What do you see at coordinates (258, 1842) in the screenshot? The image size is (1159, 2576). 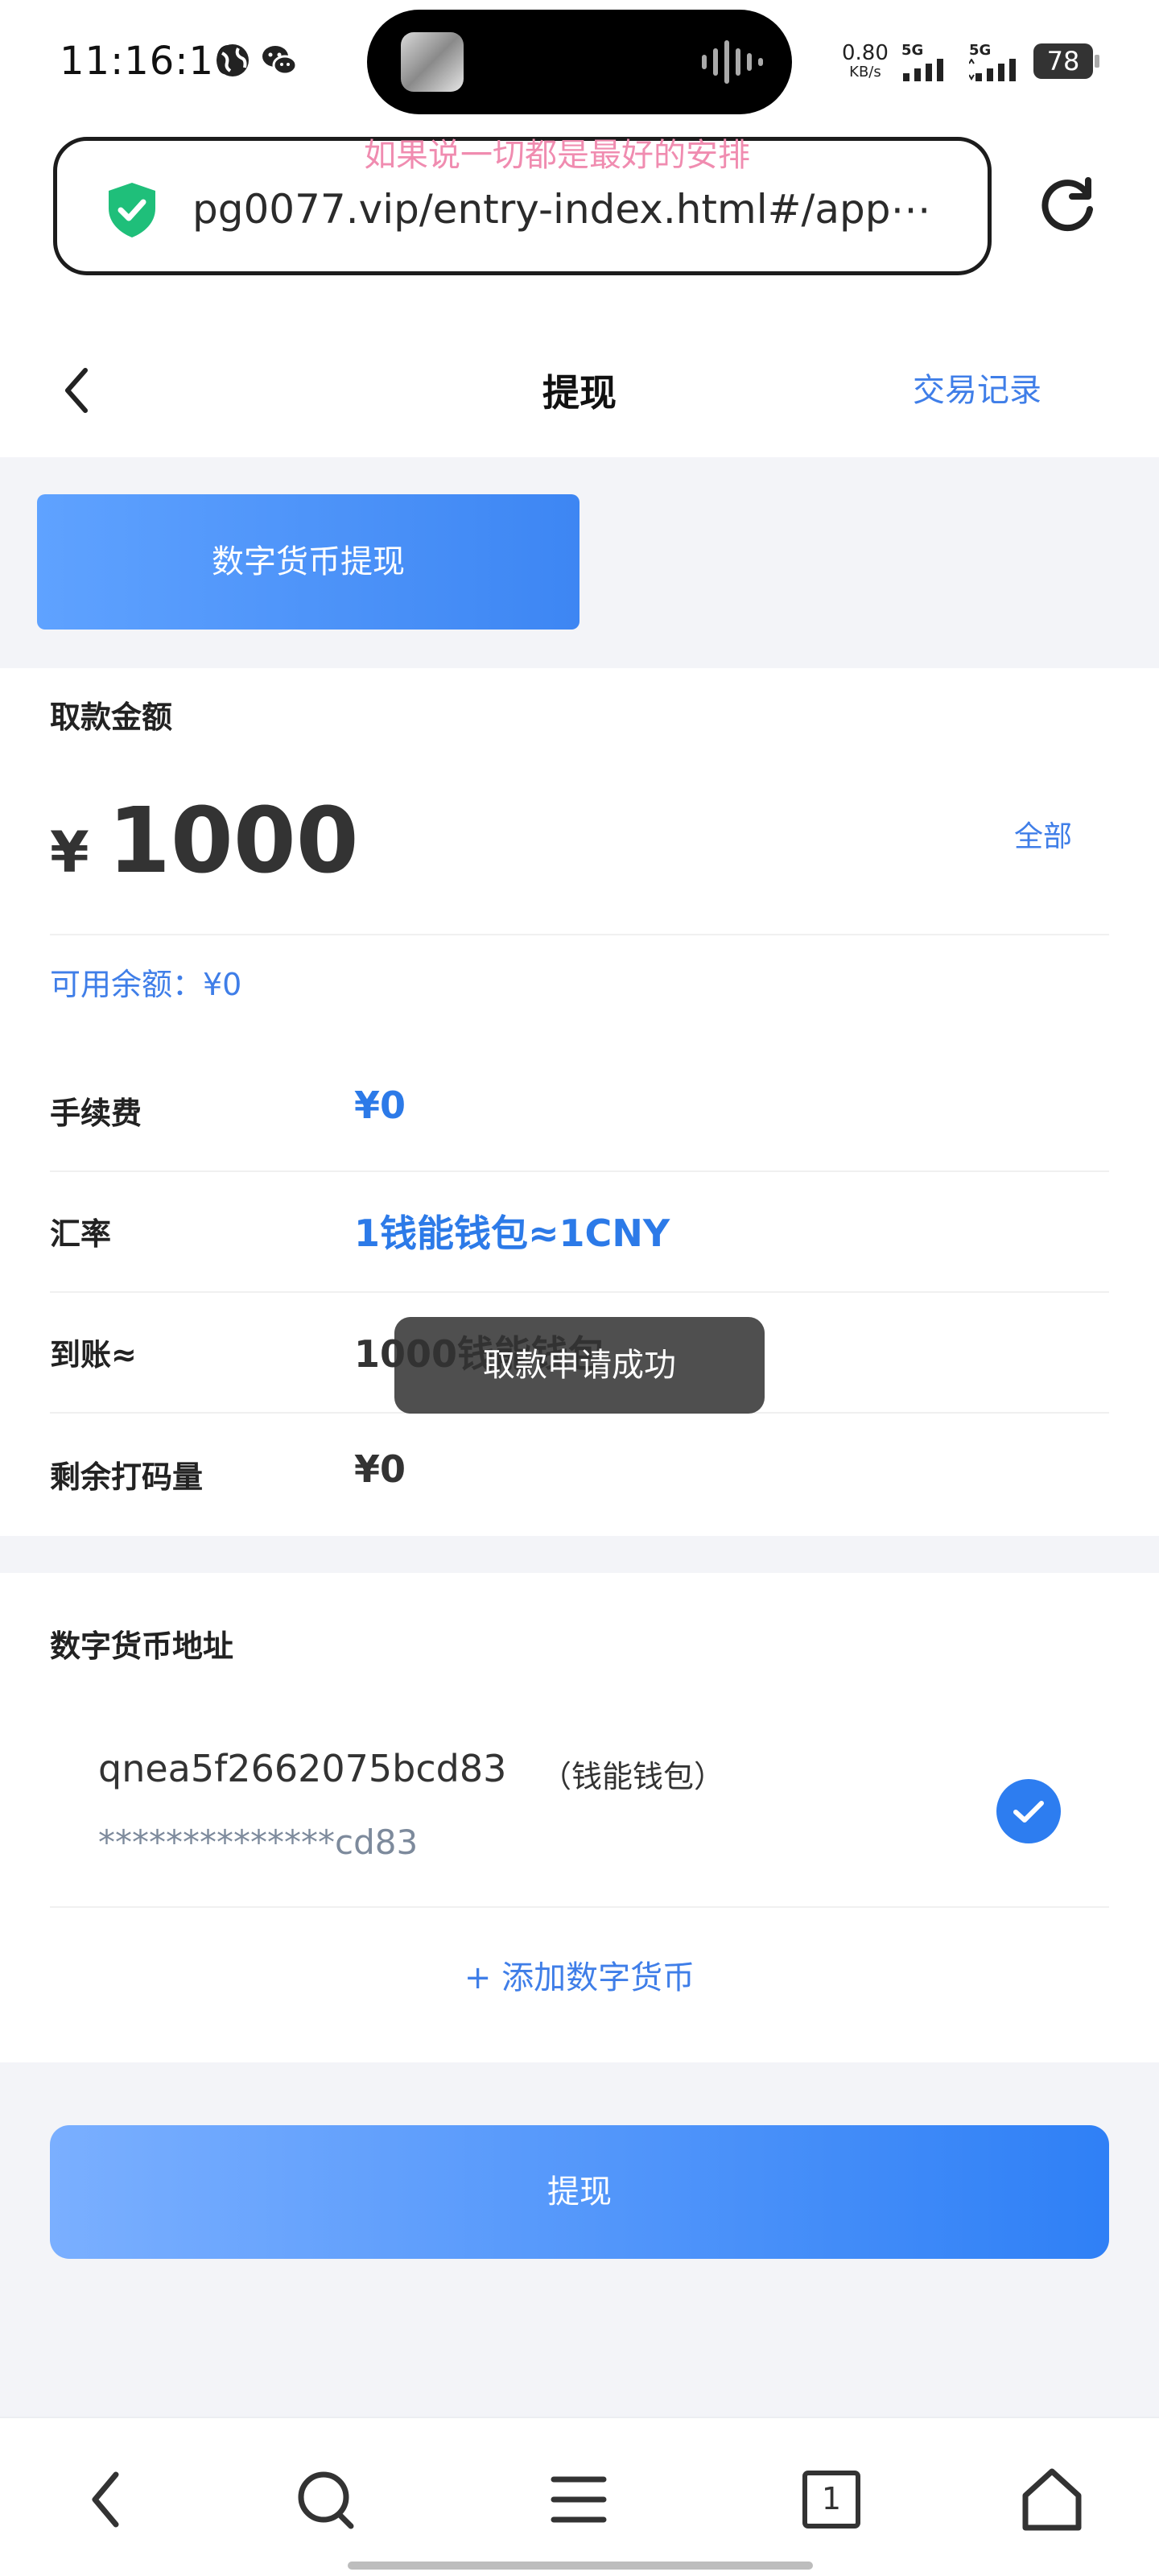 I see `address-masked: **************cd83` at bounding box center [258, 1842].